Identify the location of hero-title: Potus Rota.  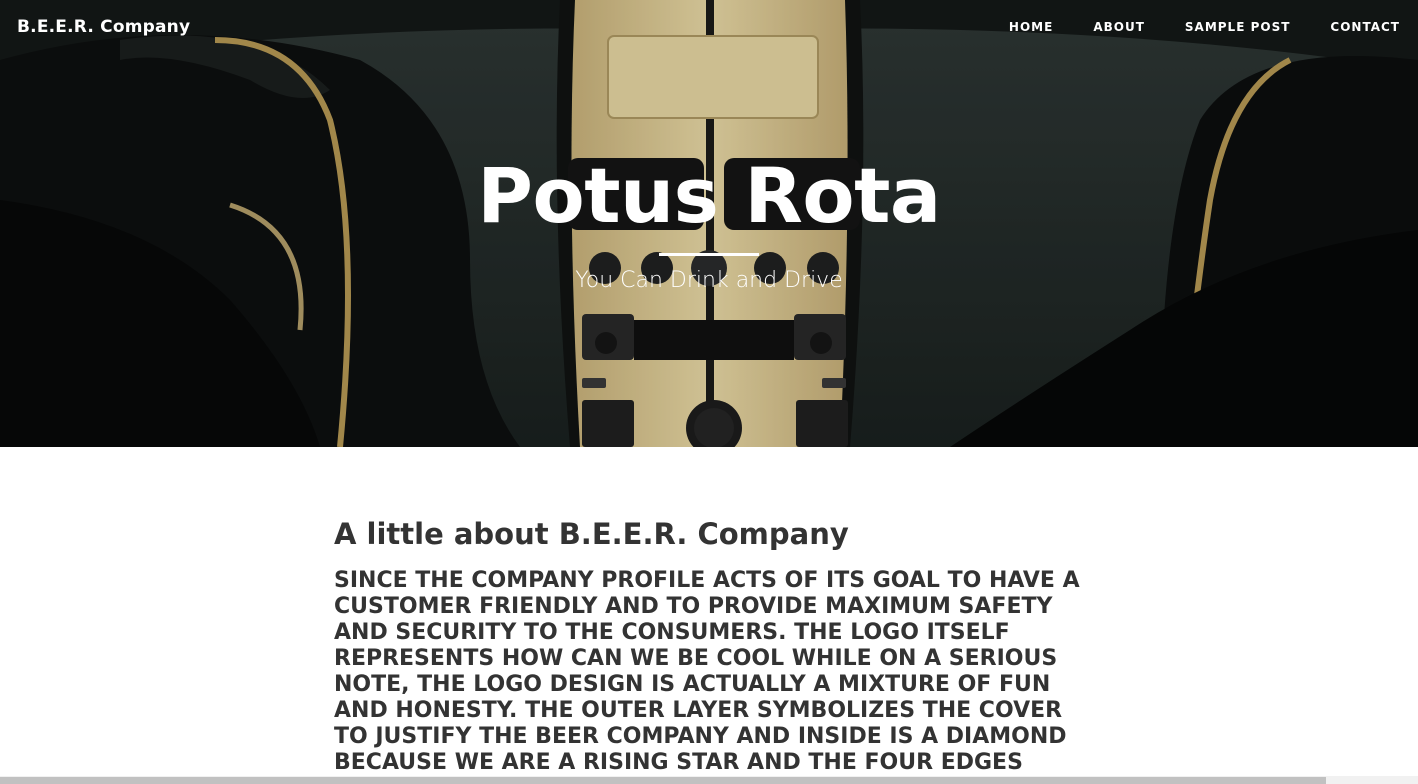
(709, 195).